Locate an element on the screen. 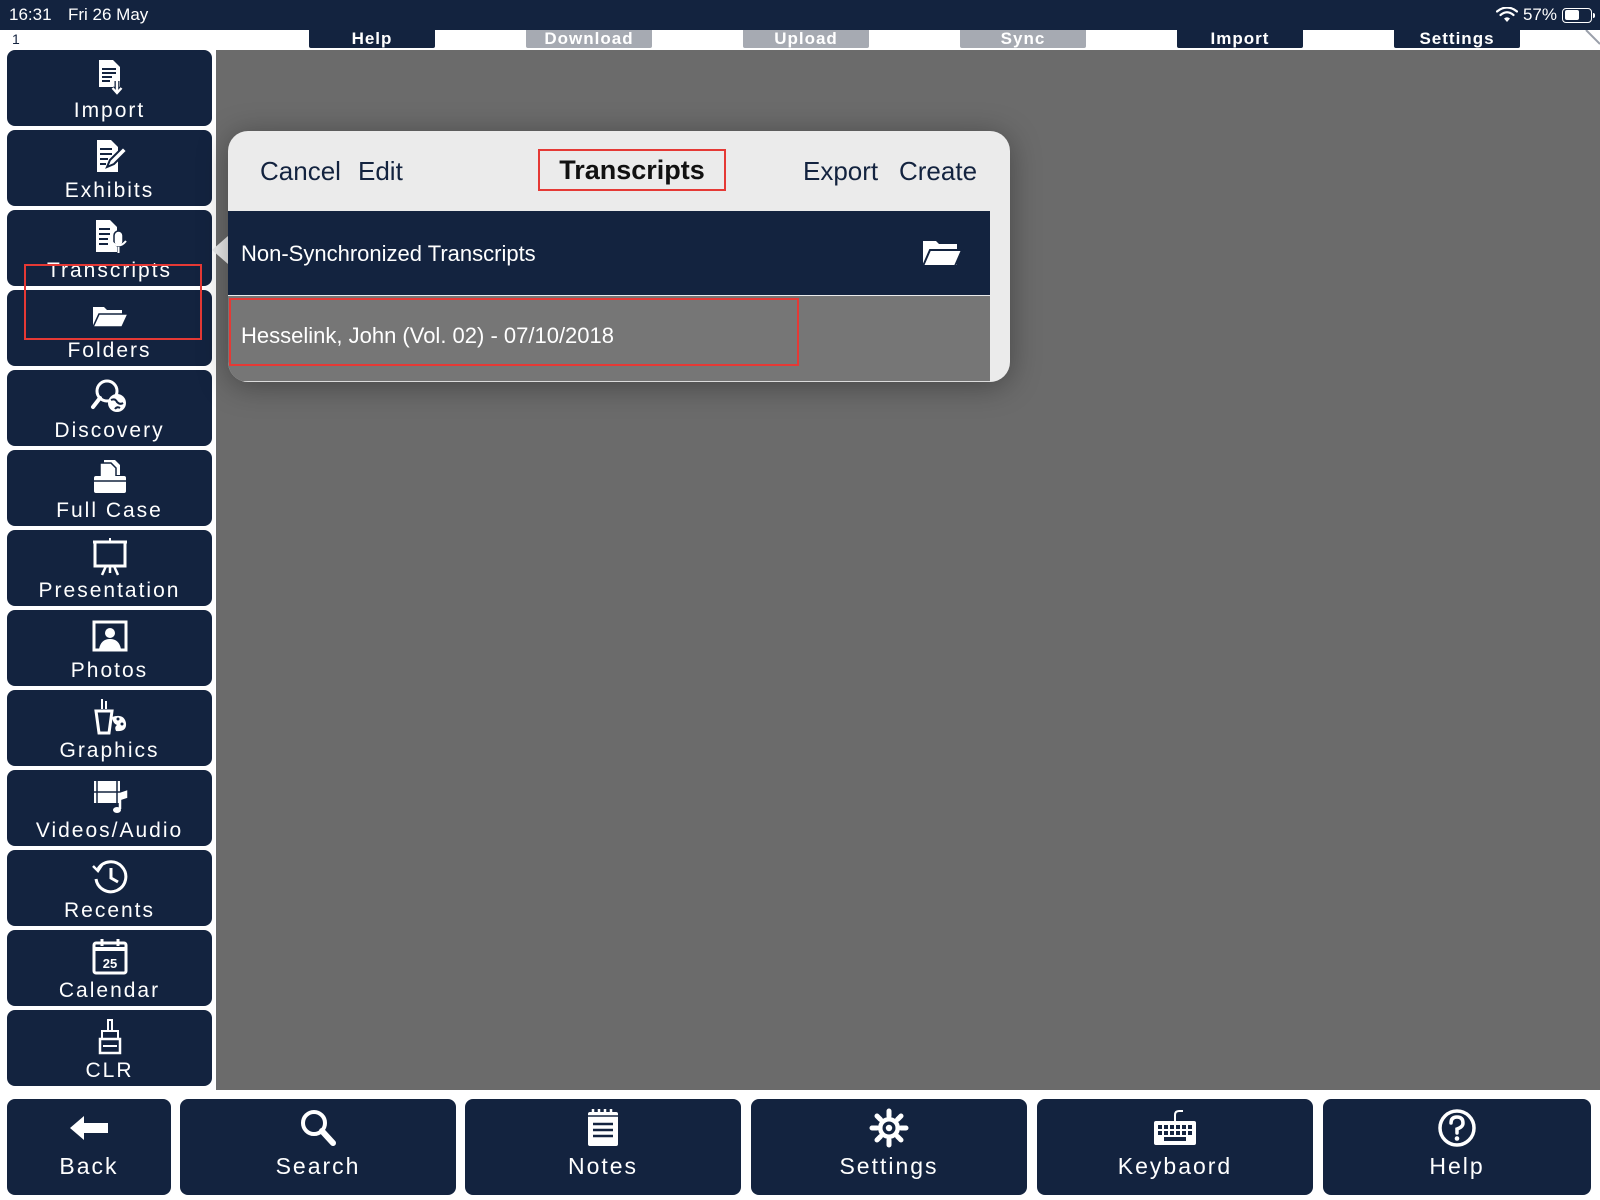 This screenshot has width=1600, height=1200. discovery-search-globe-icon is located at coordinates (108, 395).